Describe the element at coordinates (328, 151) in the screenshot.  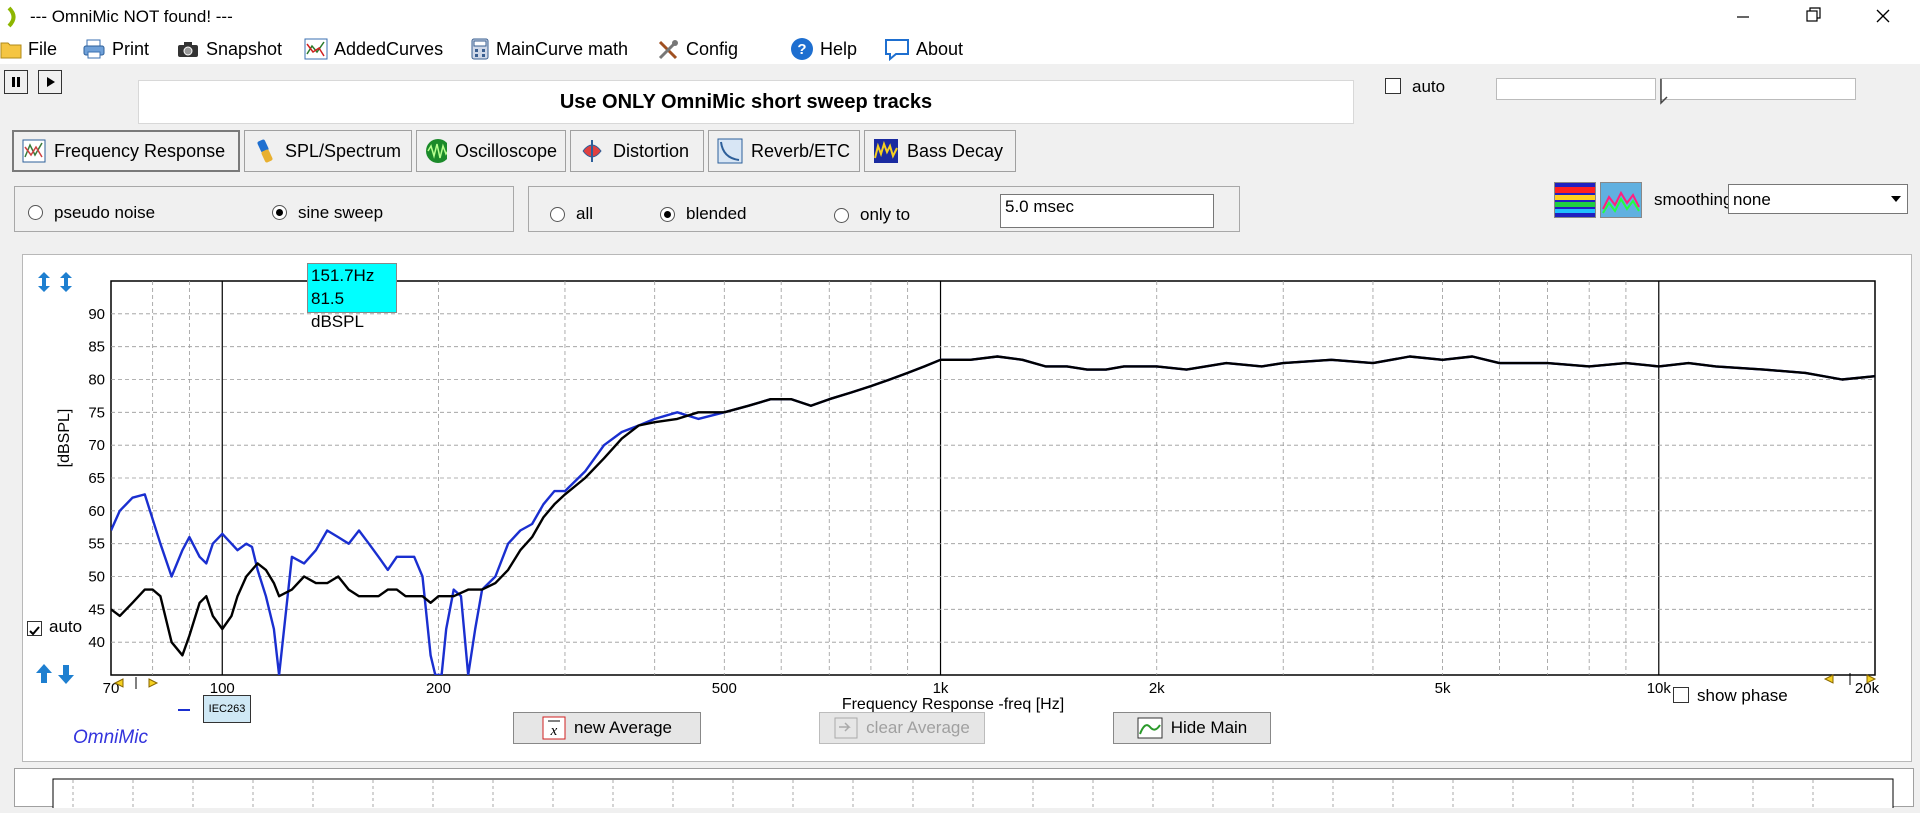
I see `tab-spl-spectrum: SPL/Spectrum` at that location.